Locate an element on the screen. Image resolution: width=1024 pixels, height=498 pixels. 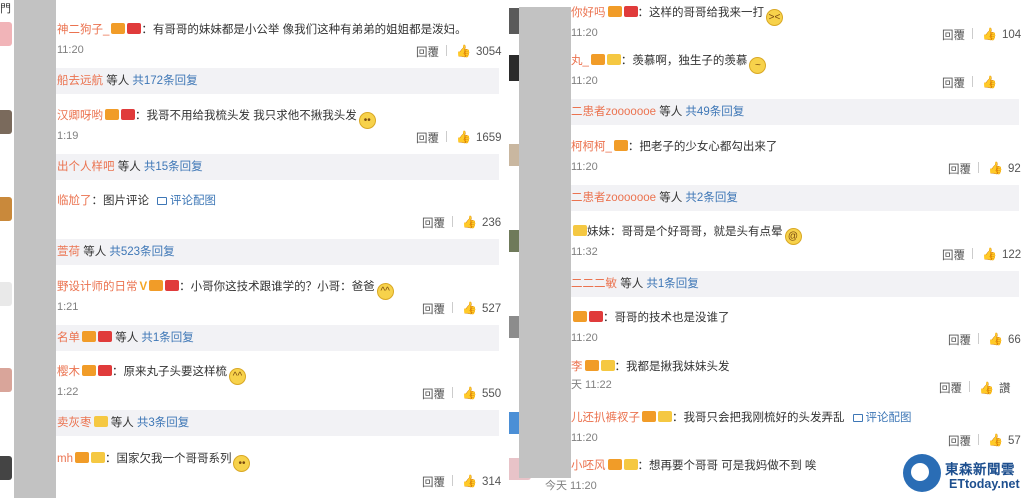
like-count: 66 is located at coordinates (1014, 340).